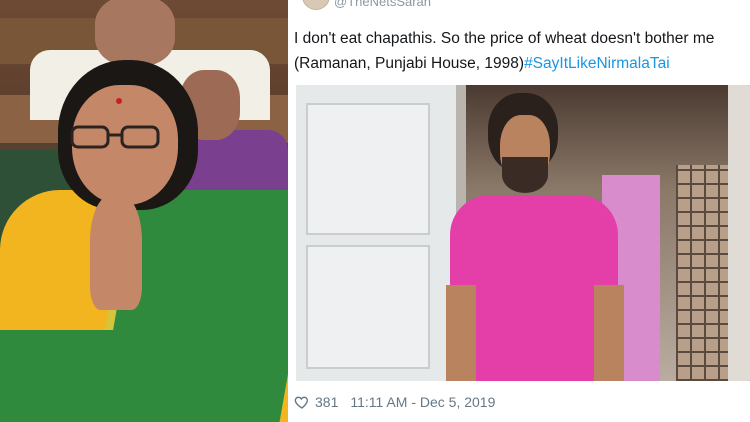  What do you see at coordinates (327, 402) in the screenshot?
I see `like-count: 381` at bounding box center [327, 402].